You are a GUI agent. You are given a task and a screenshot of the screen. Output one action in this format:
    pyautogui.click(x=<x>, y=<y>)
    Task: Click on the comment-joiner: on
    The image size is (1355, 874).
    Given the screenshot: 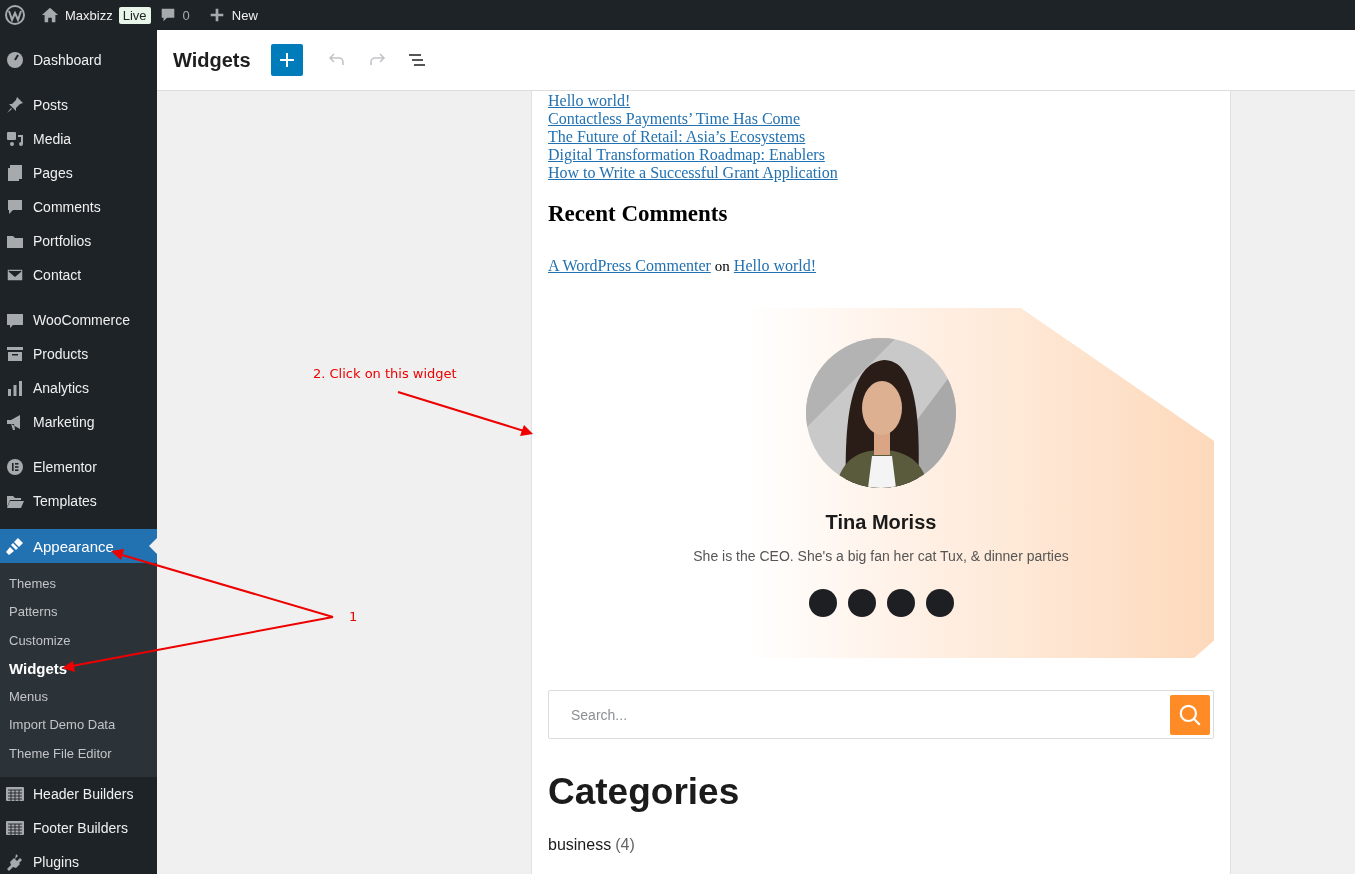 What is the action you would take?
    pyautogui.click(x=722, y=266)
    